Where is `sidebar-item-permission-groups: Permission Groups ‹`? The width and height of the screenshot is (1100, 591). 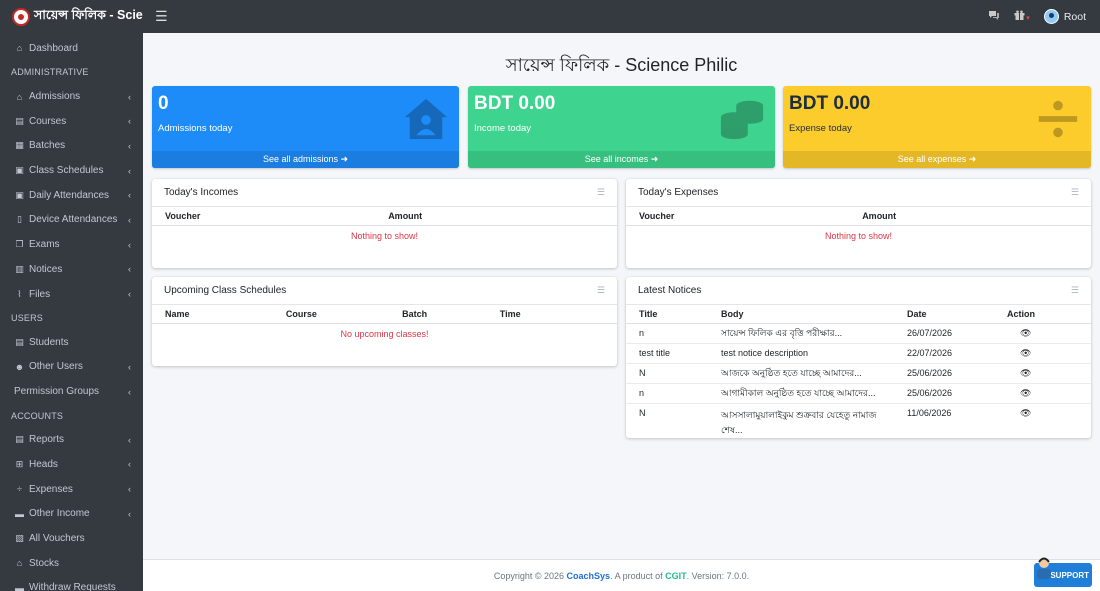 sidebar-item-permission-groups: Permission Groups ‹ is located at coordinates (71, 391).